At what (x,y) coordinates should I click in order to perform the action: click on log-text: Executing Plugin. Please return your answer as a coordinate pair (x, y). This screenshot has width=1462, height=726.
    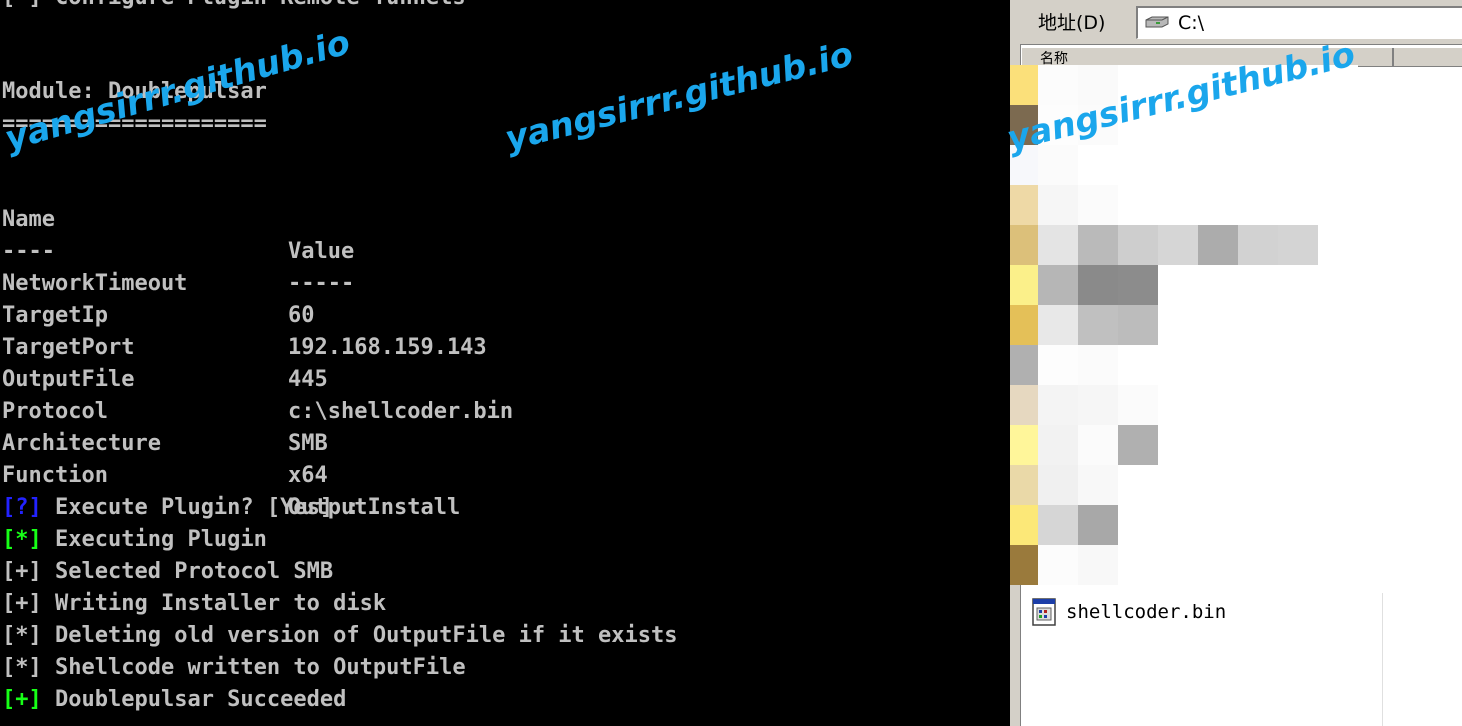
    Looking at the image, I should click on (154, 539).